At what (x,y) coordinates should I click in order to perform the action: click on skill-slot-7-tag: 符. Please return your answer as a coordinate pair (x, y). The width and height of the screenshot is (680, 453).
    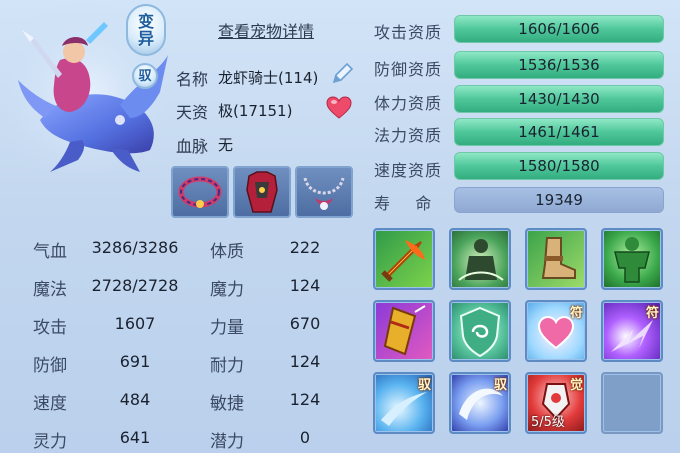
    Looking at the image, I should click on (576, 313).